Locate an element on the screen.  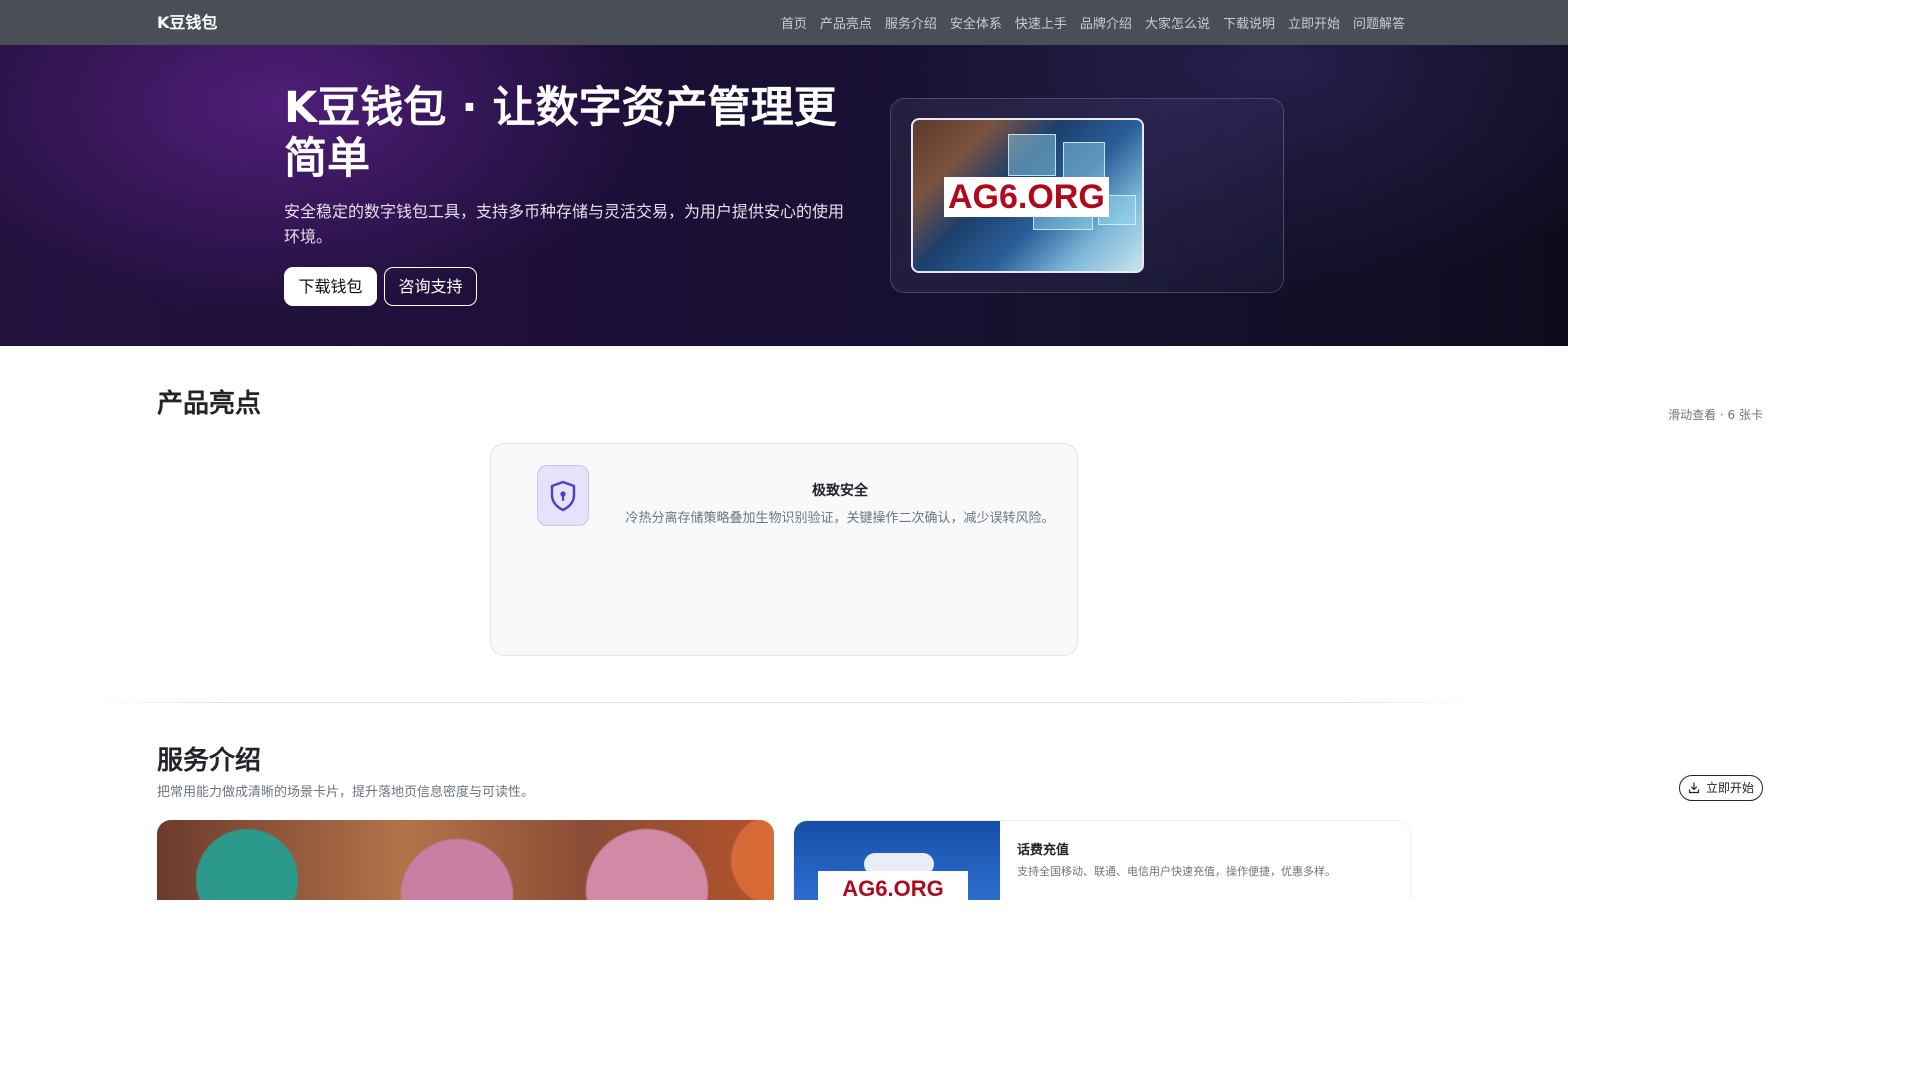
feature-title: 极致安全 is located at coordinates (840, 491).